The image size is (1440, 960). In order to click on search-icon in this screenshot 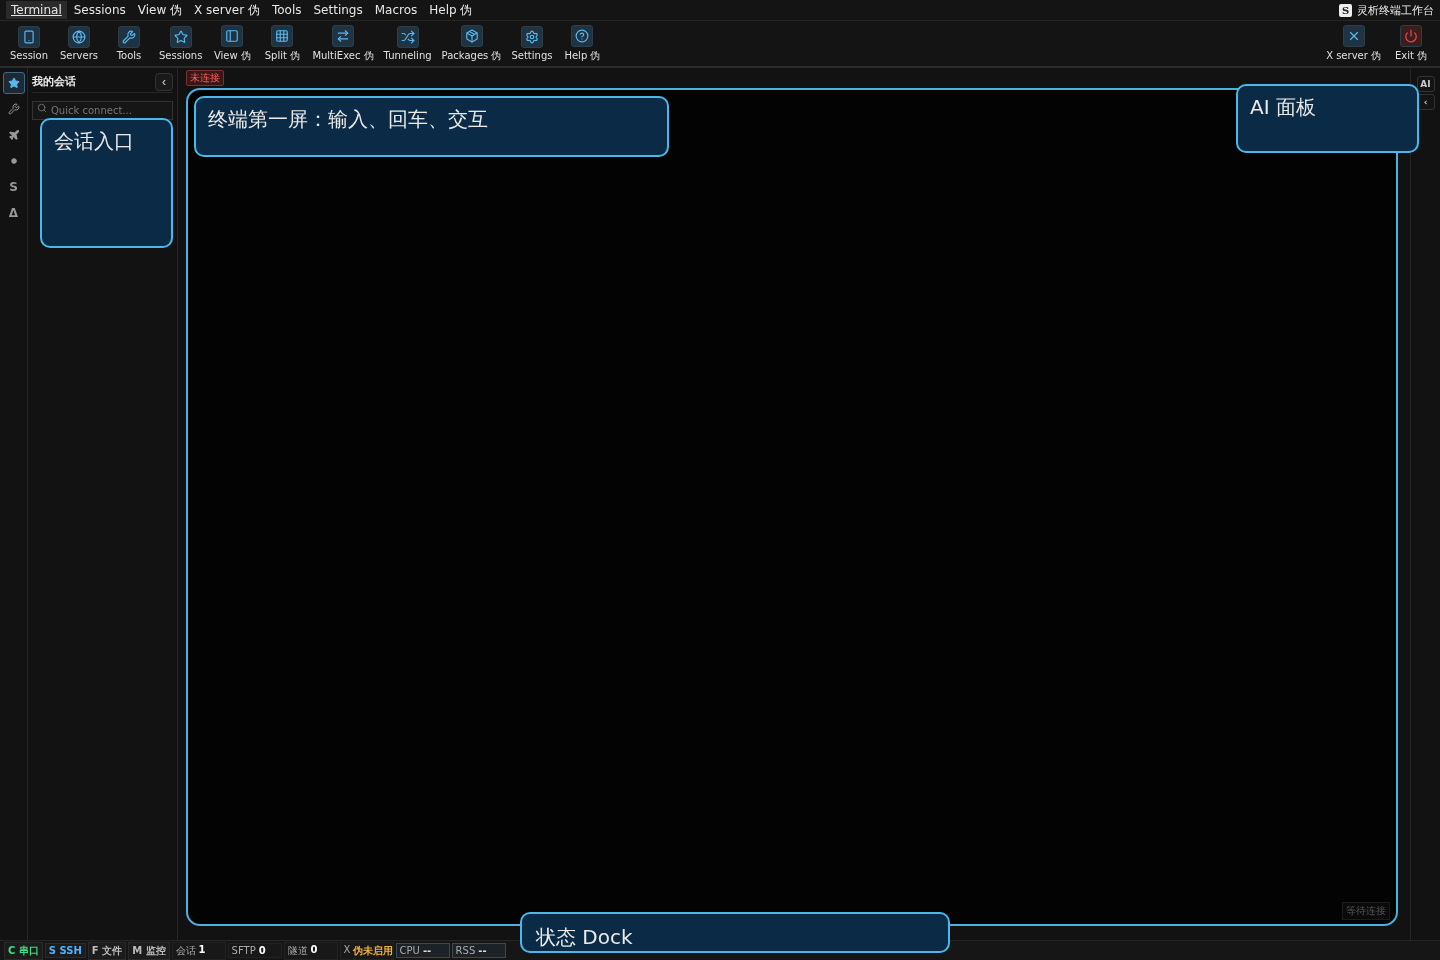, I will do `click(42, 108)`.